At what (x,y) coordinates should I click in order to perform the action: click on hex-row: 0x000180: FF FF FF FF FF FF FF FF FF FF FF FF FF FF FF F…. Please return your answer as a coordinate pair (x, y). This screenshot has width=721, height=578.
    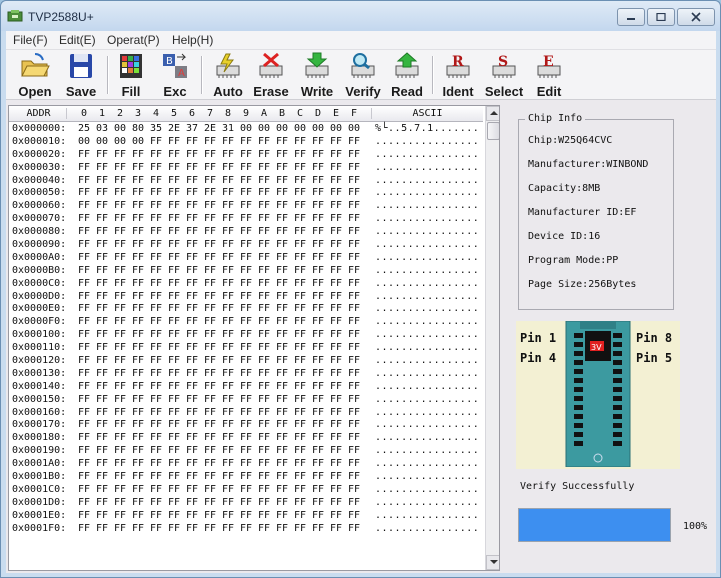
    Looking at the image, I should click on (246, 438).